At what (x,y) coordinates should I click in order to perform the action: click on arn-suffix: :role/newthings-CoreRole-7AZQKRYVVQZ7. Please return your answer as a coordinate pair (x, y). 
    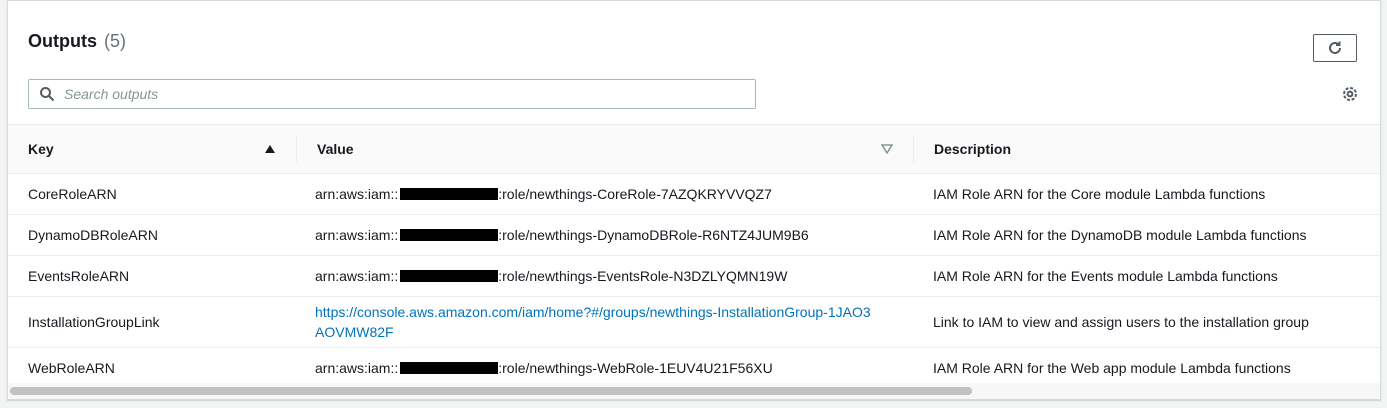
    Looking at the image, I should click on (635, 194).